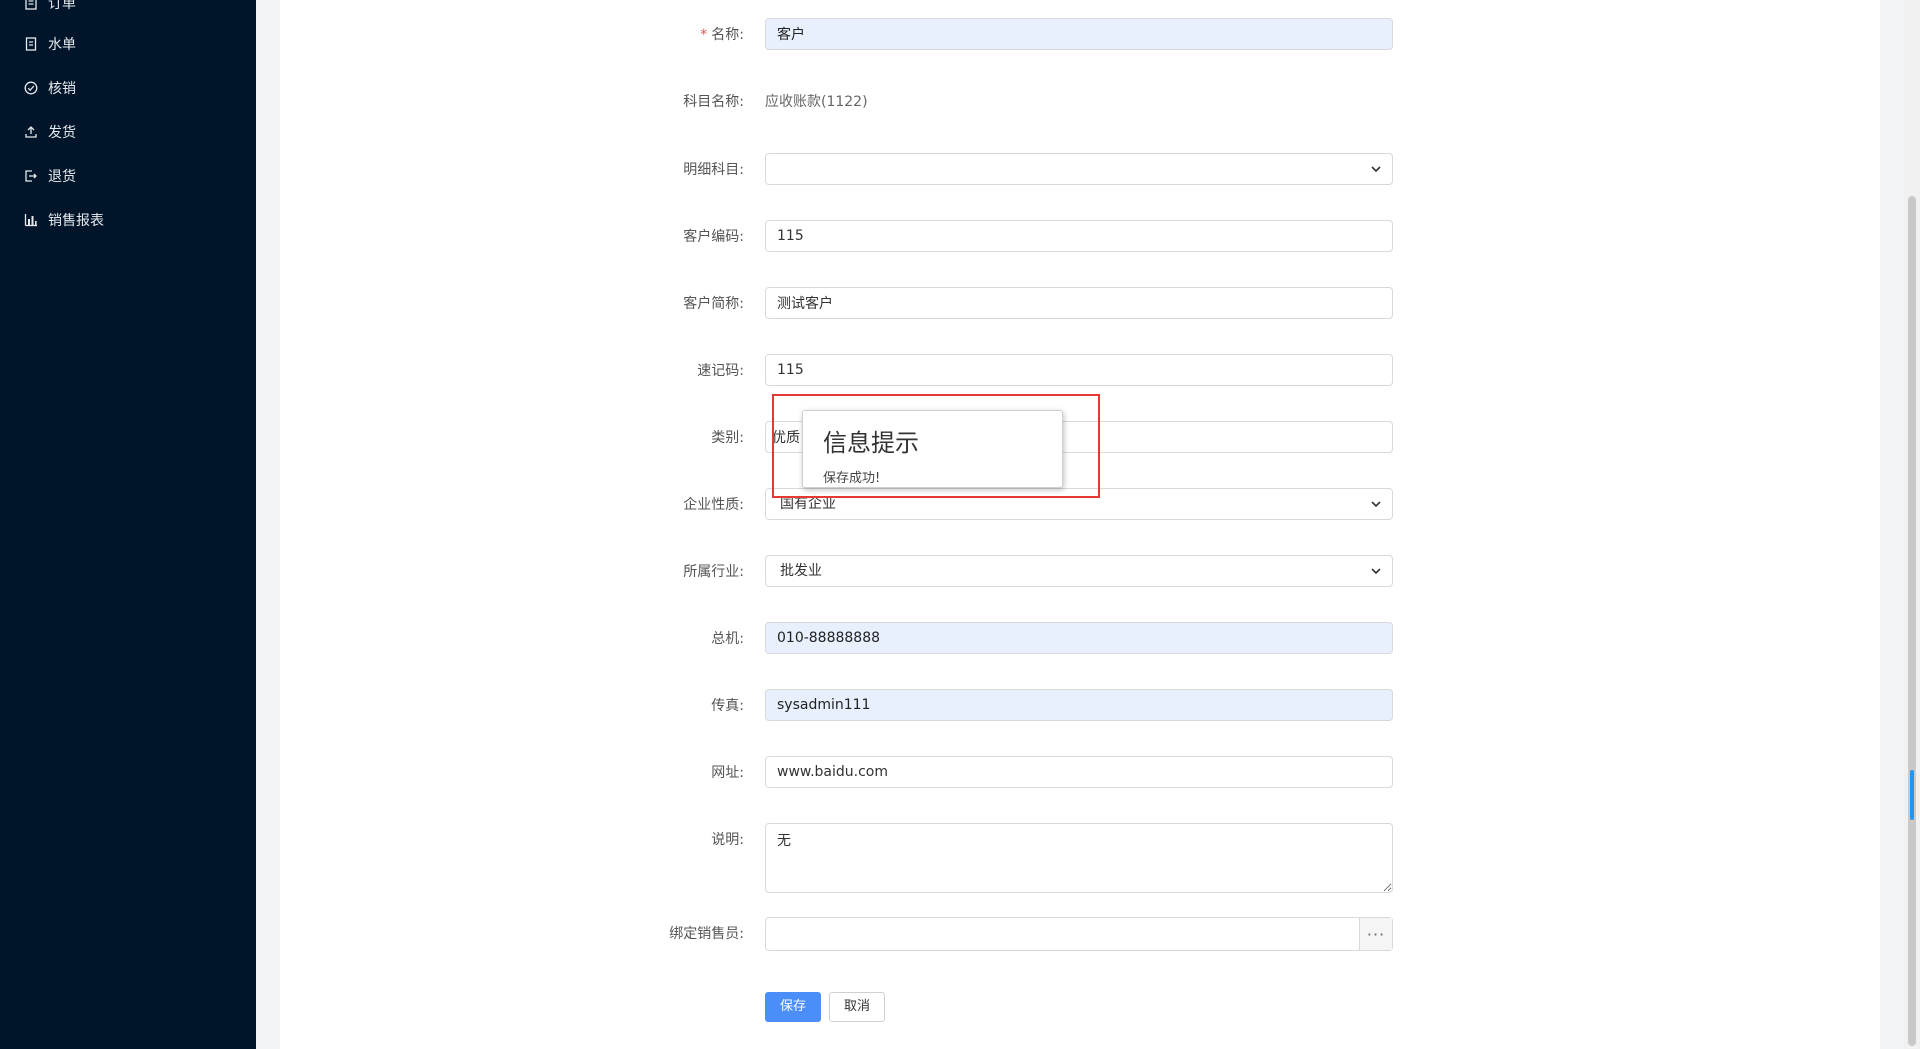  I want to click on customer-short-label: 客户简称:, so click(713, 304).